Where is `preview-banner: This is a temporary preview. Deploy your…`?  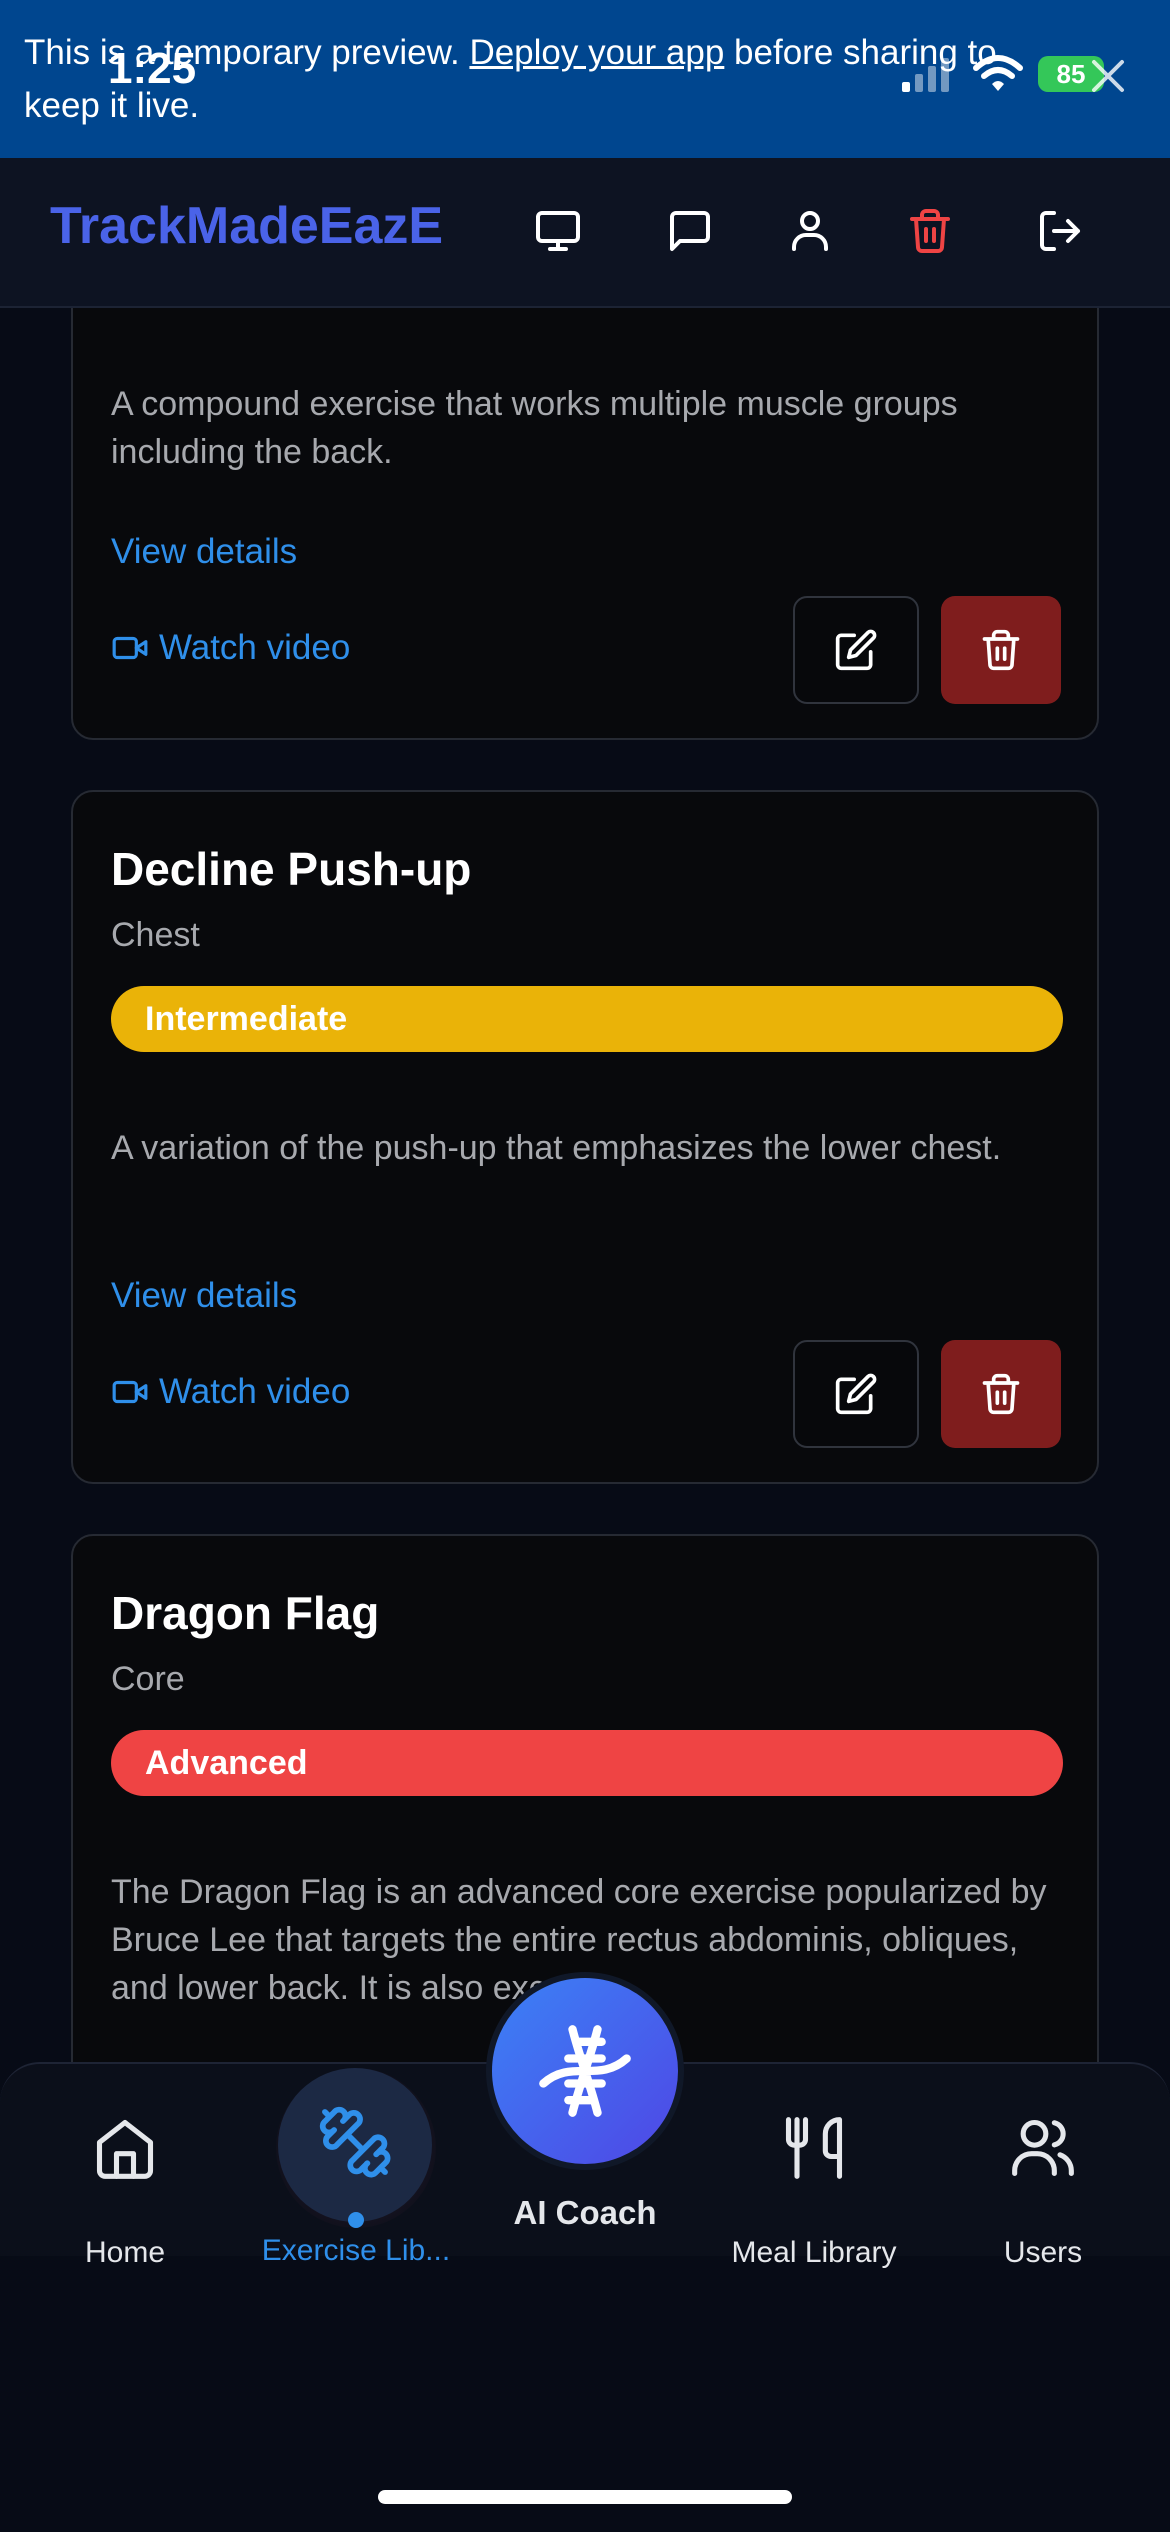
preview-banner: This is a temporary preview. Deploy your… is located at coordinates (585, 79).